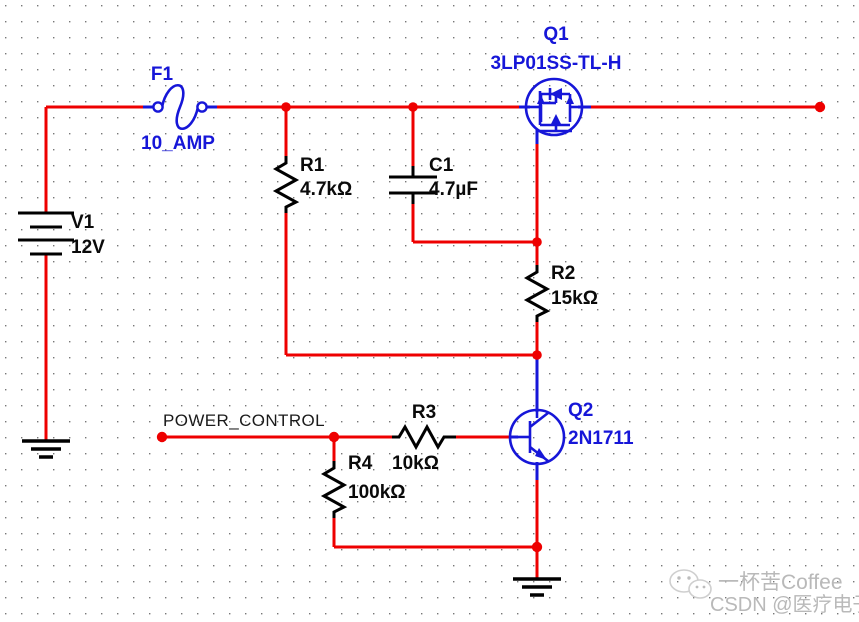 The height and width of the screenshot is (622, 859). Describe the element at coordinates (326, 189) in the screenshot. I see `label-r1-value: 4.7kΩ` at that location.